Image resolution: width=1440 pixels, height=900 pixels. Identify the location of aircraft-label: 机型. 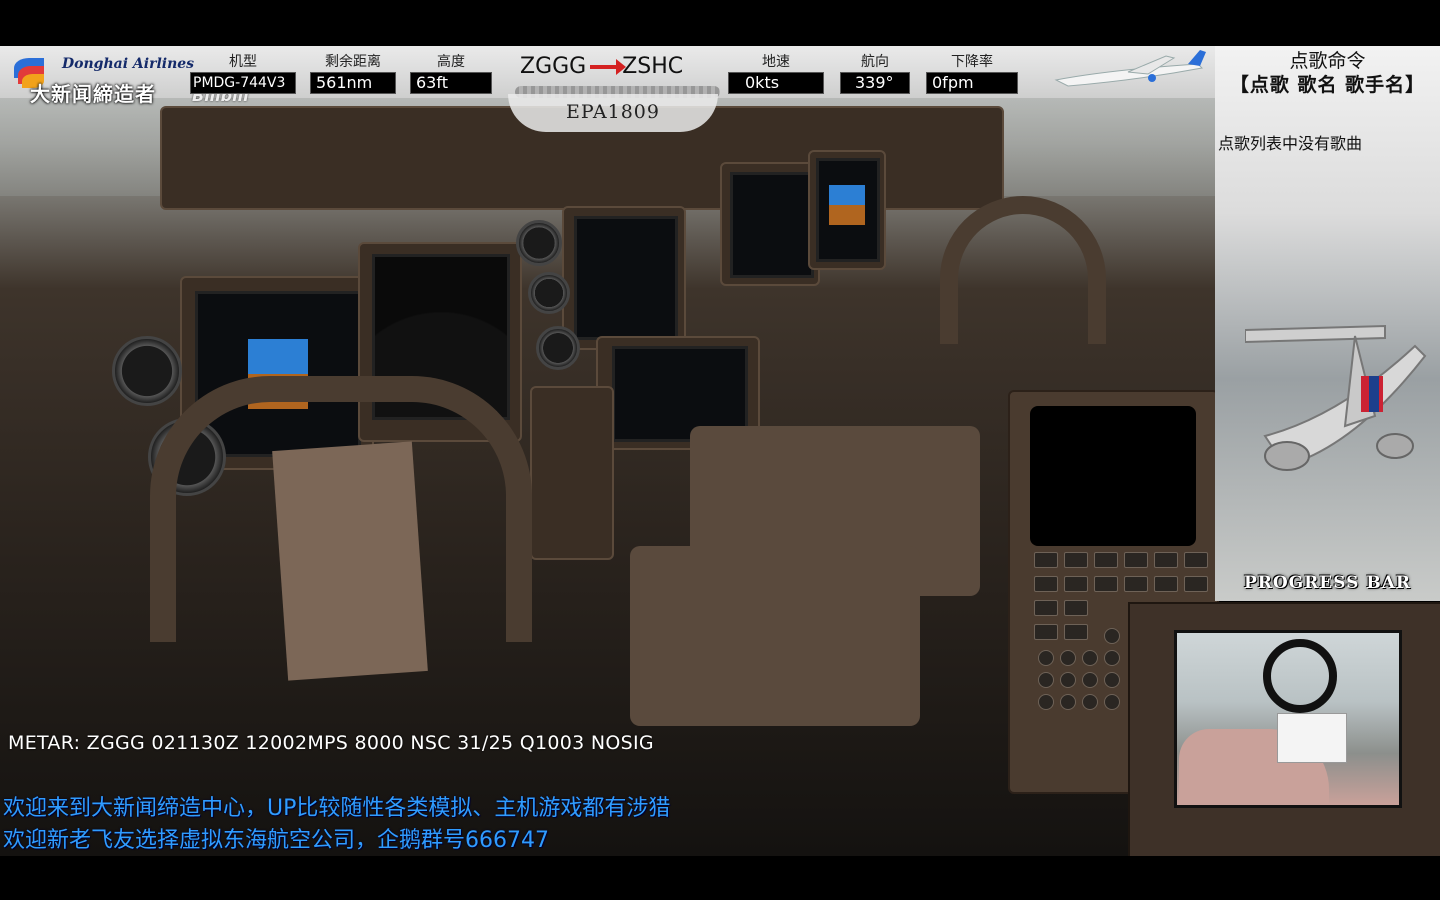
(243, 62).